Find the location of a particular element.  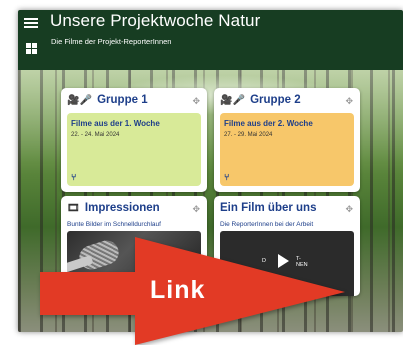

tile-title: Filme aus der 1. Woche is located at coordinates (115, 123).